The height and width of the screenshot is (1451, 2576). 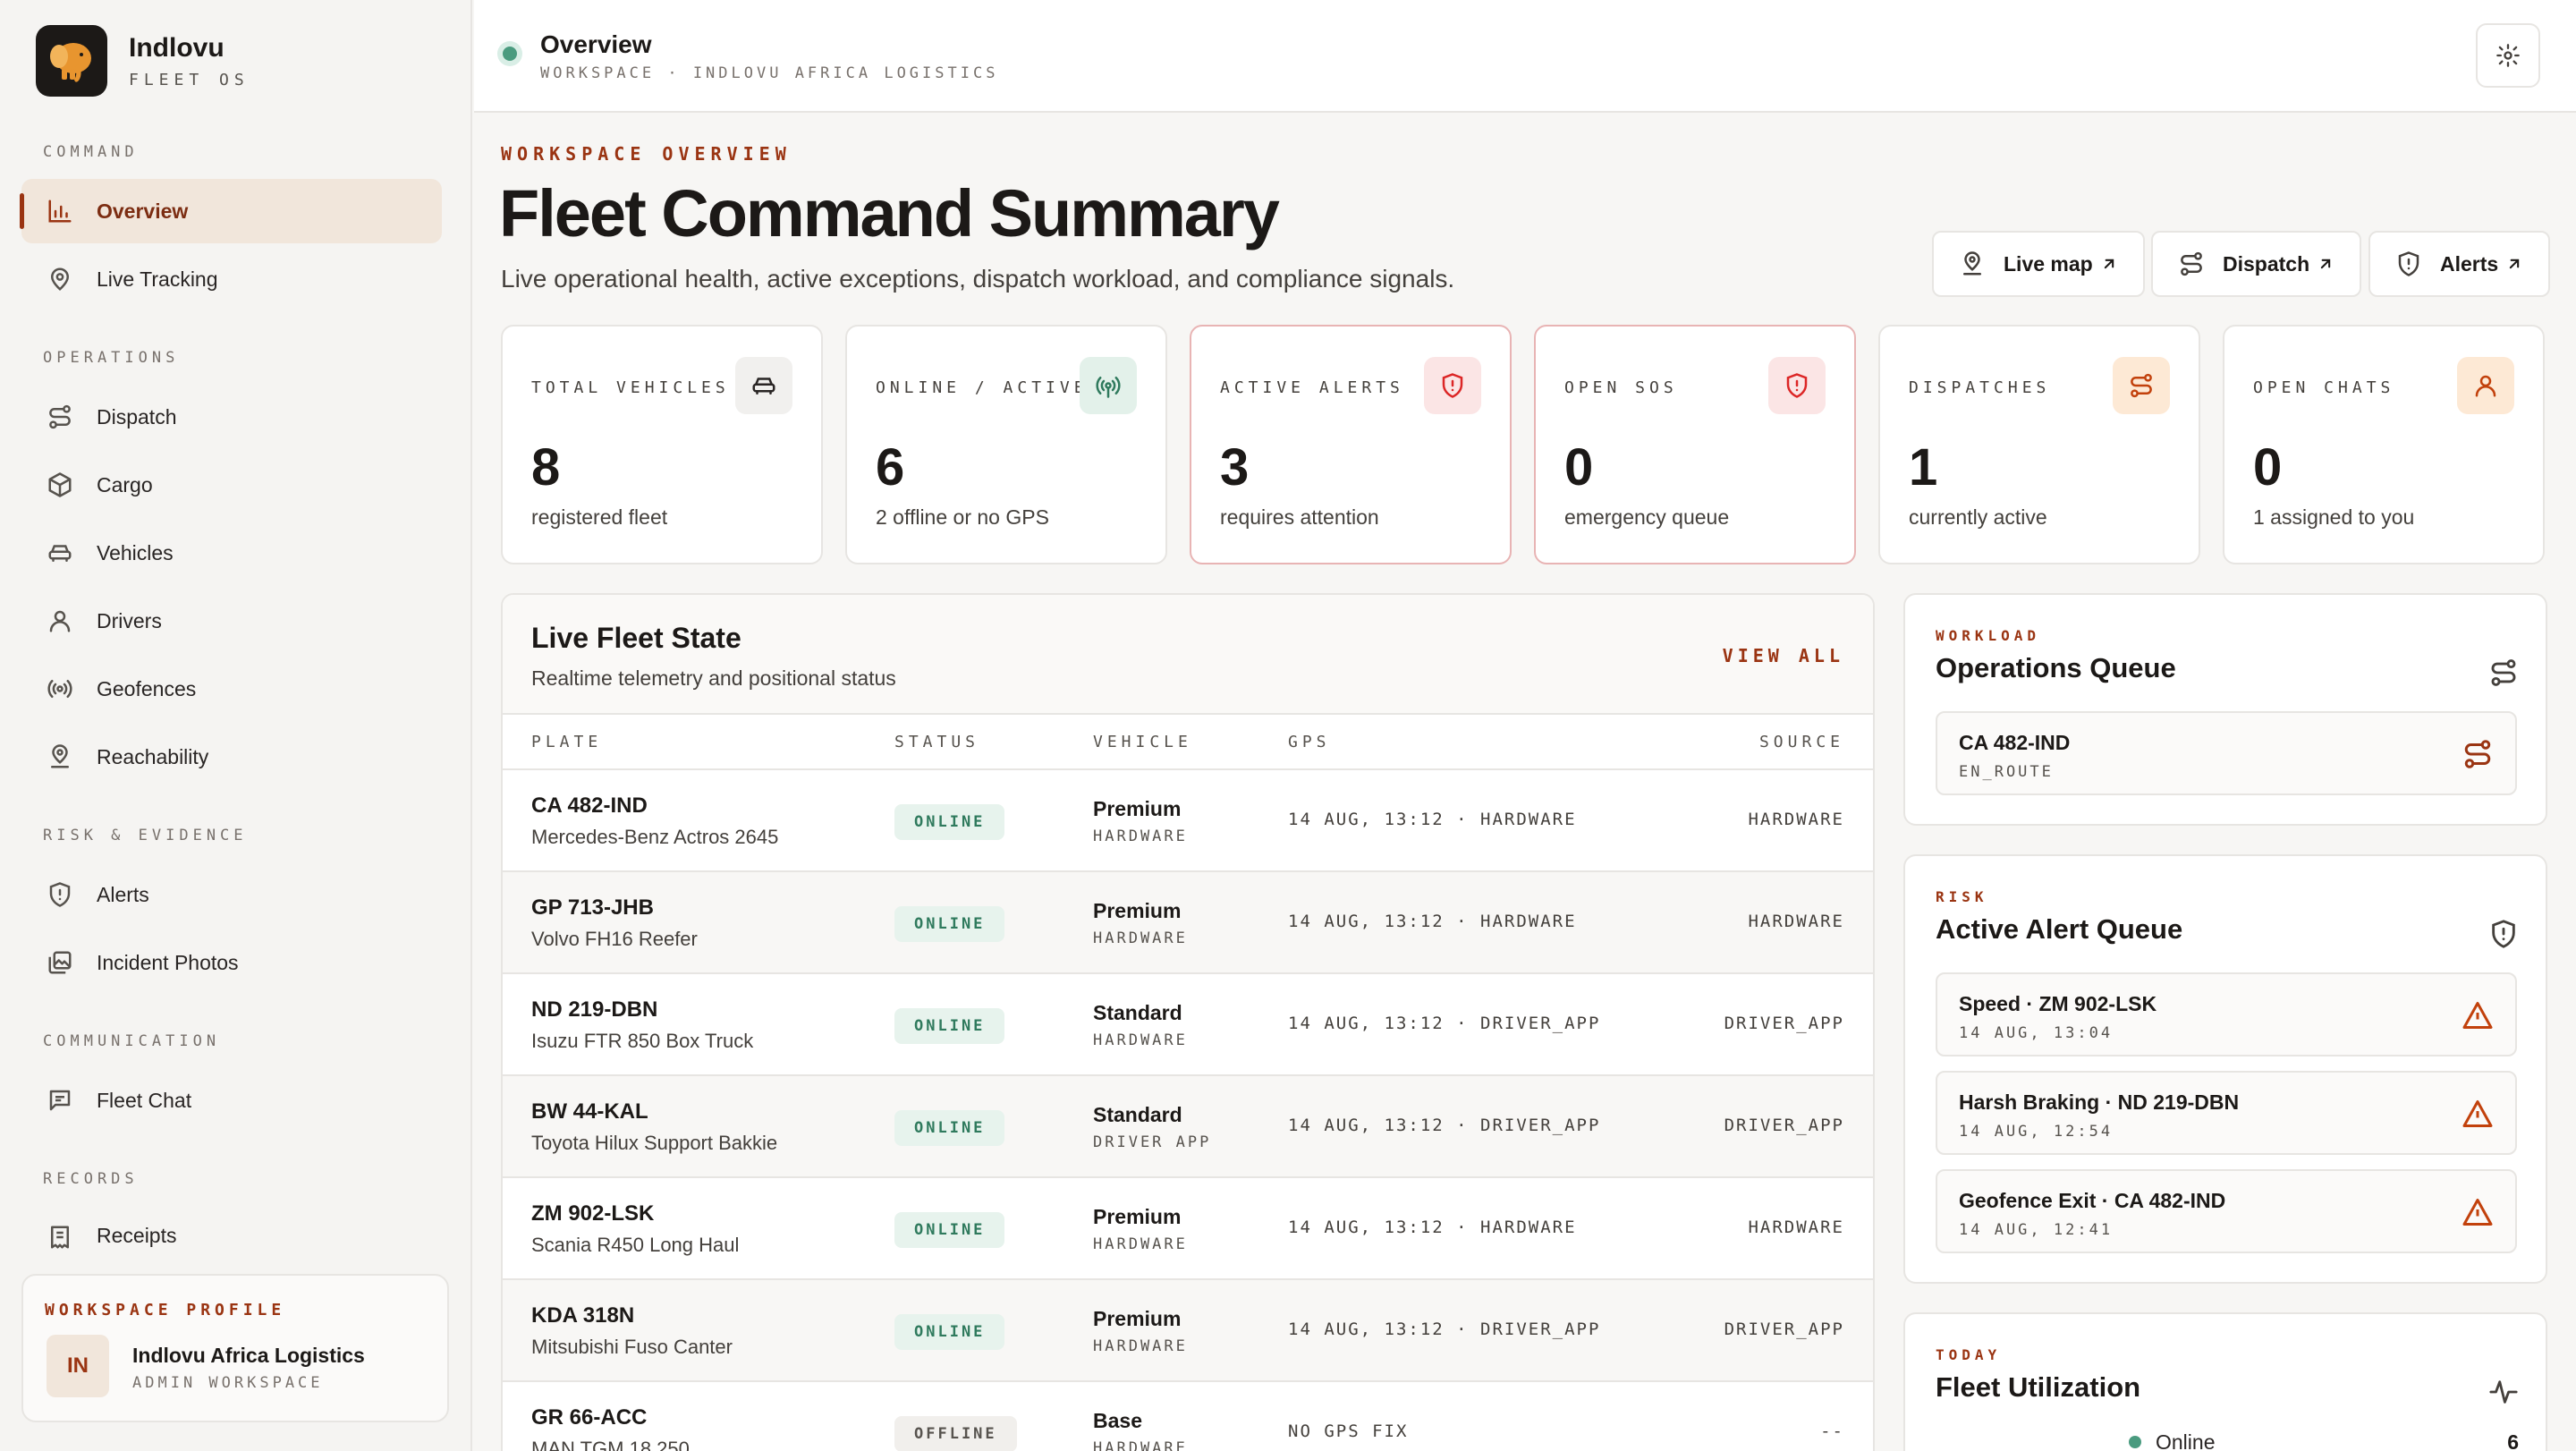 I want to click on live-map-button: Live map, so click(x=2038, y=264).